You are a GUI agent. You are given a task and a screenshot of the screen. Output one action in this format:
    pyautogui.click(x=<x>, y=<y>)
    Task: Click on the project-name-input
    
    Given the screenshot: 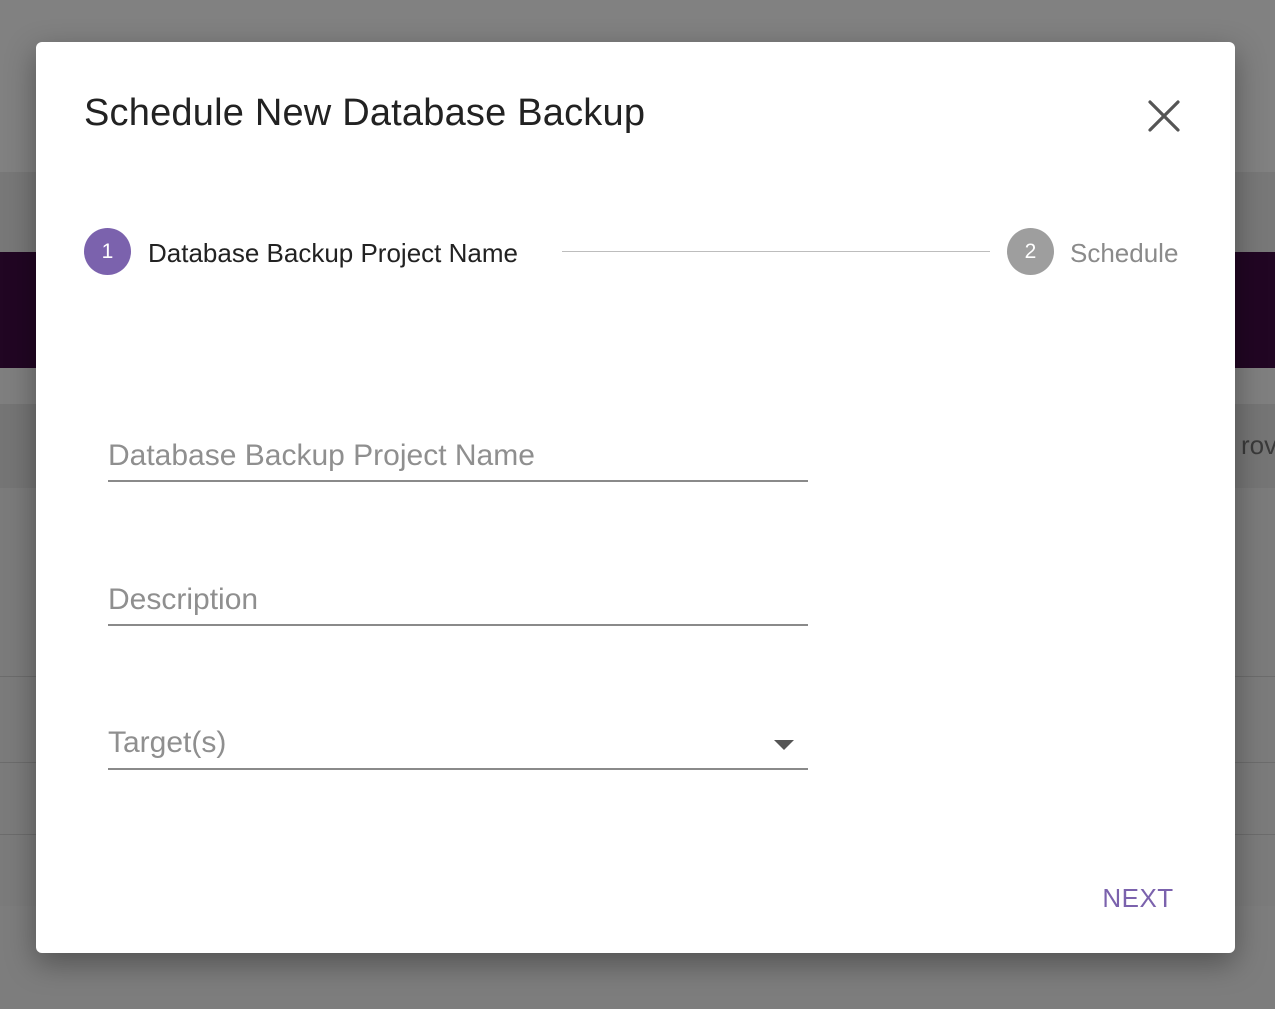 What is the action you would take?
    pyautogui.click(x=458, y=457)
    